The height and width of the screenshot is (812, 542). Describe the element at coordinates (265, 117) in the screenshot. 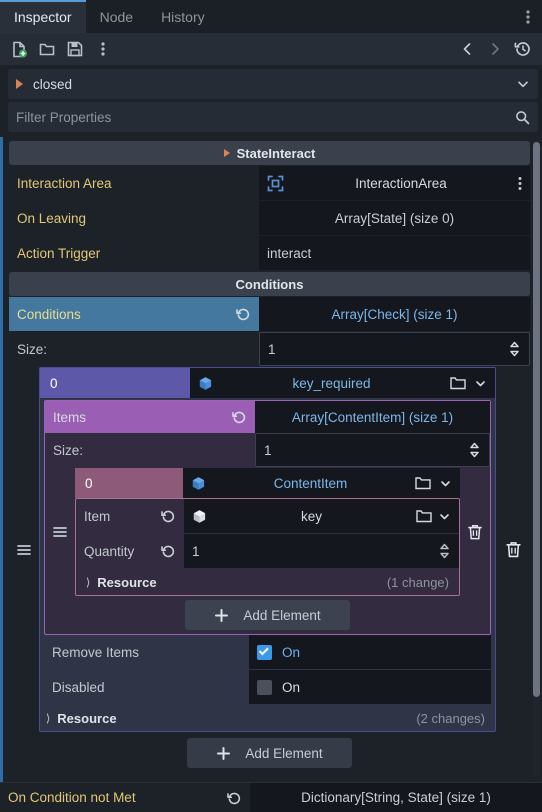

I see `filter-properties-input: Filter Properties` at that location.